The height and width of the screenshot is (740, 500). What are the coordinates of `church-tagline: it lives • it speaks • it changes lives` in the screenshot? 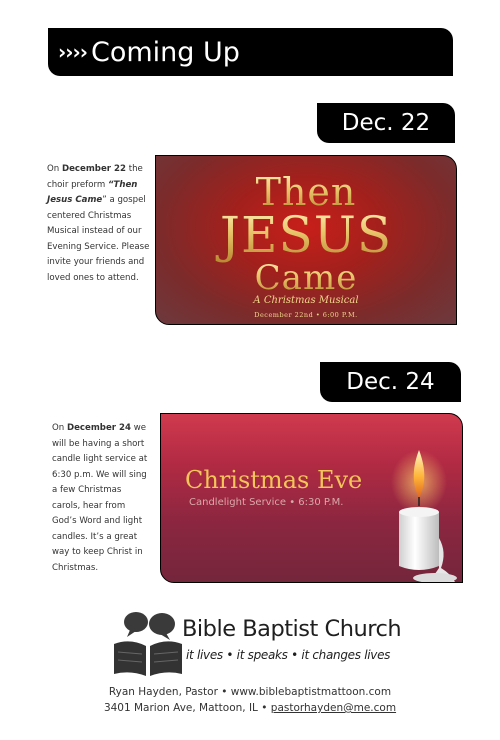 It's located at (288, 655).